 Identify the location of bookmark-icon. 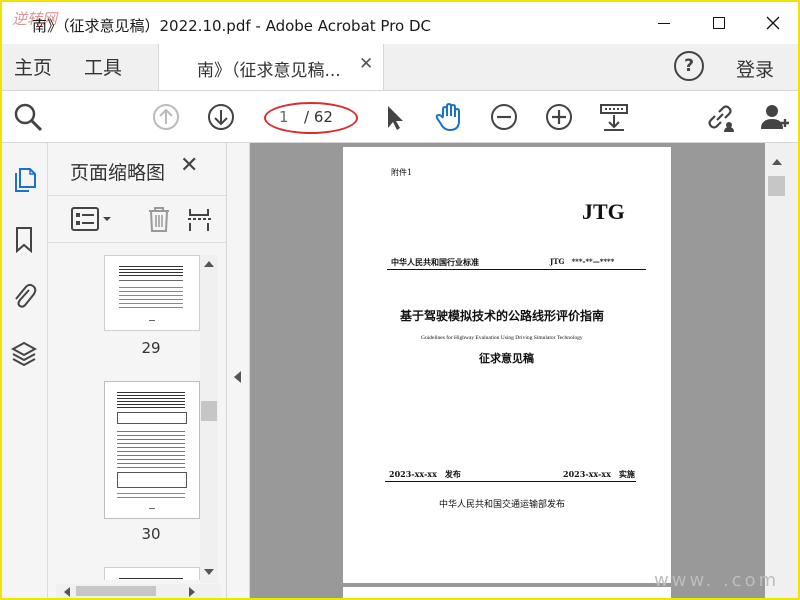
(24, 239).